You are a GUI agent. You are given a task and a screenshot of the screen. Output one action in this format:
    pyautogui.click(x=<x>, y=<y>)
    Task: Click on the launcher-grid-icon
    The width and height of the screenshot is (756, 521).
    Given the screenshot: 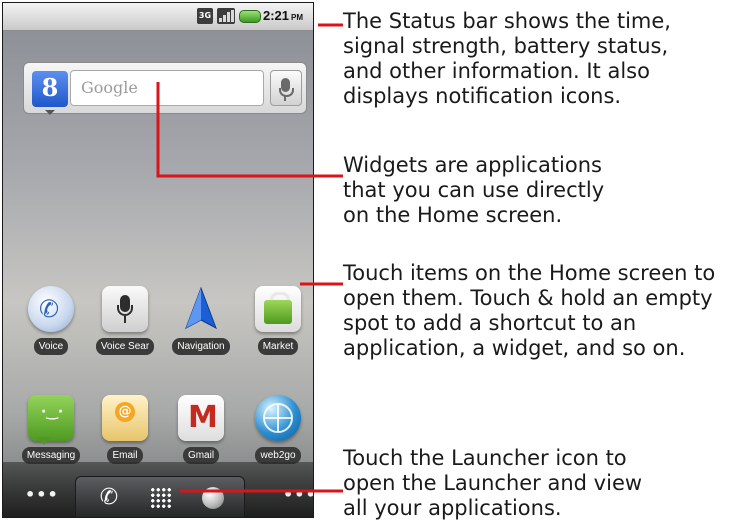 What is the action you would take?
    pyautogui.click(x=161, y=498)
    